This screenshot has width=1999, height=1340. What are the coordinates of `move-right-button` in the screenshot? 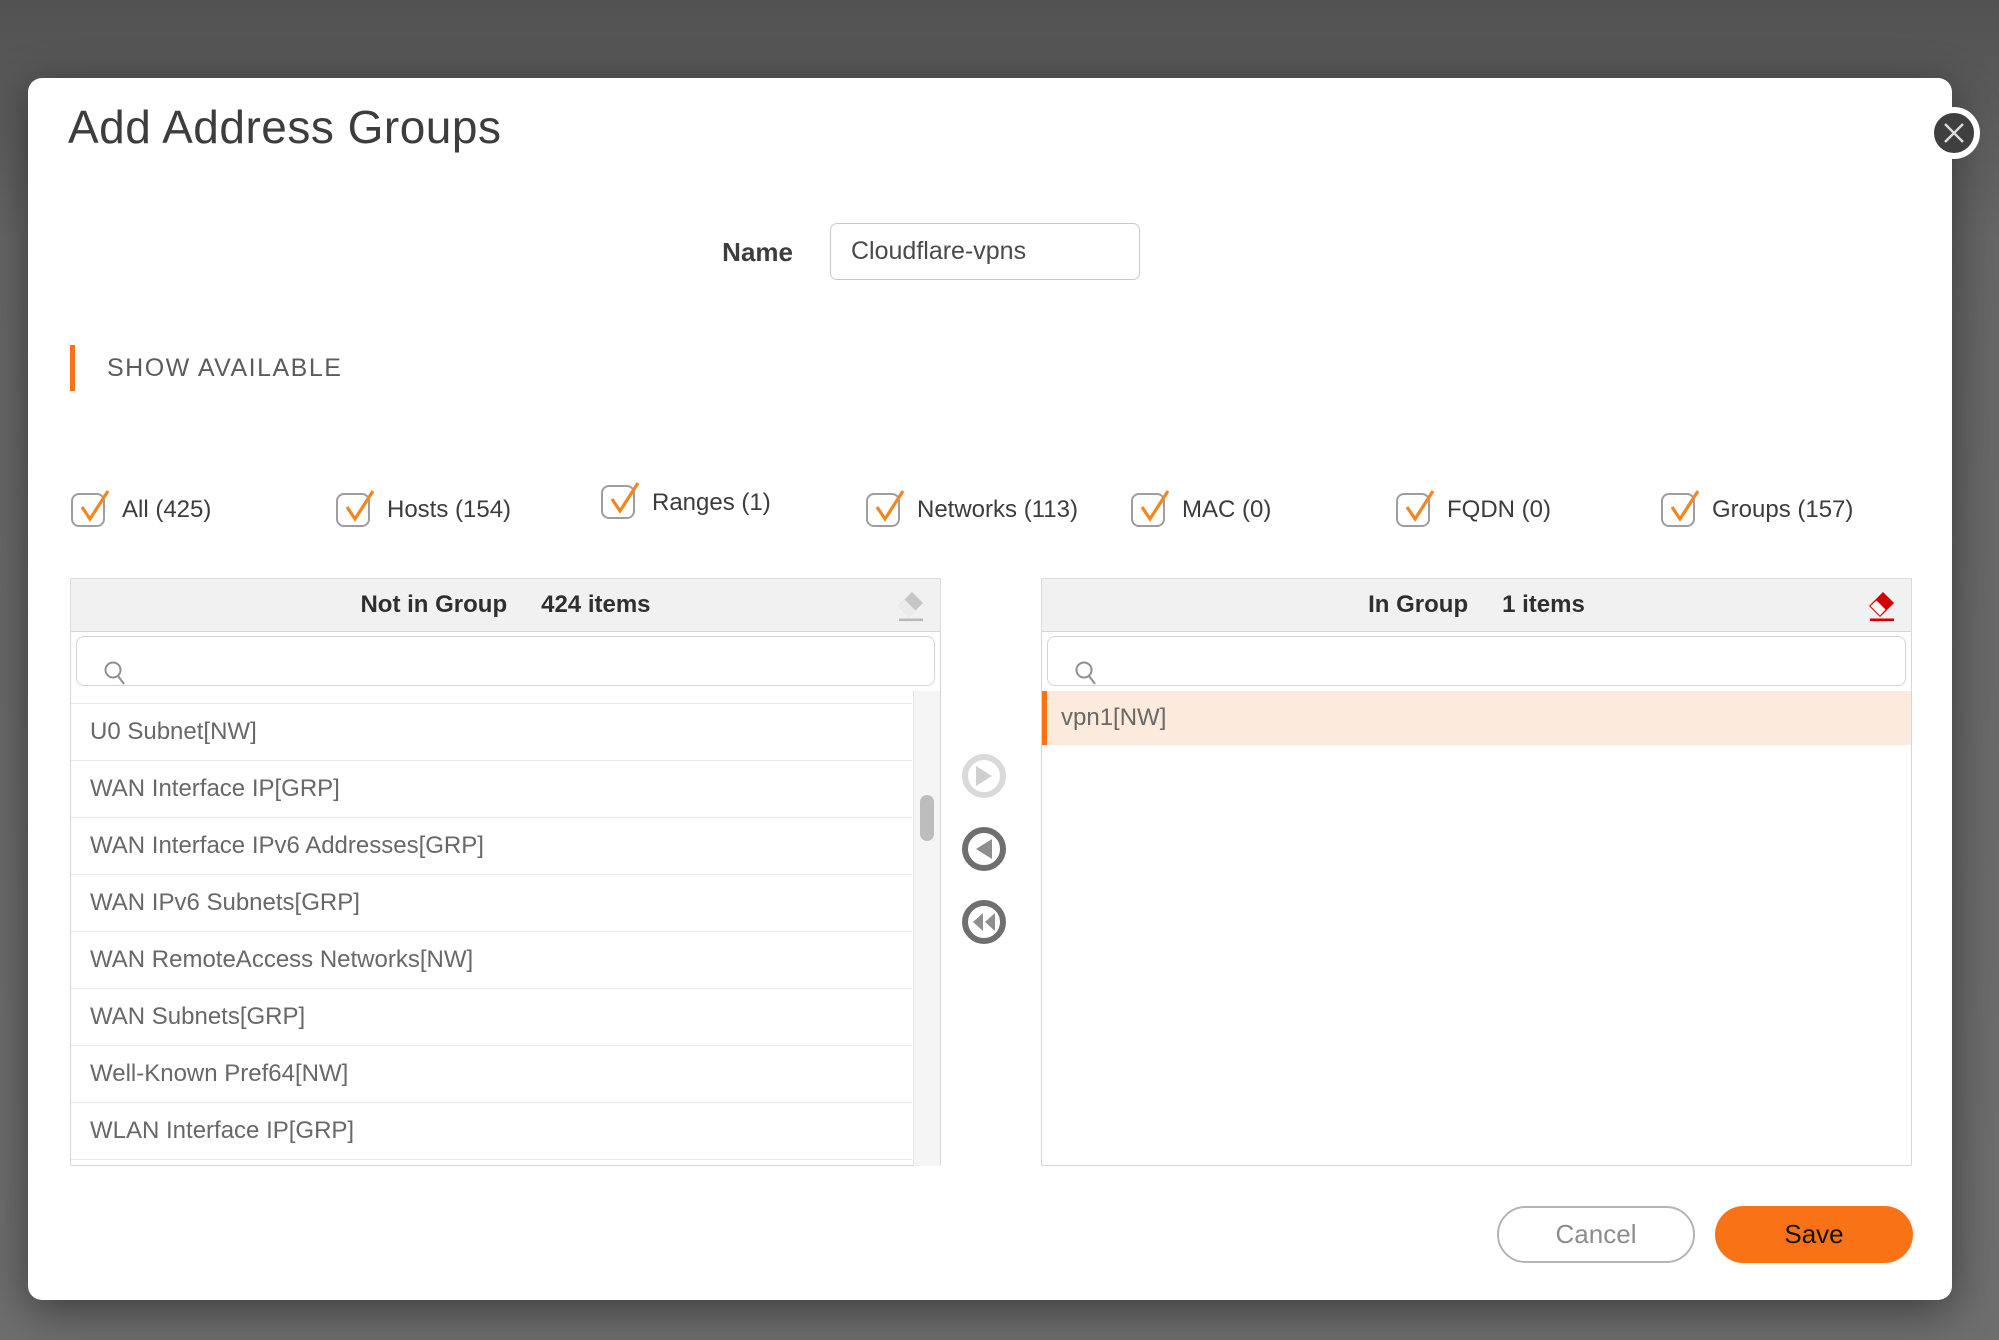 It's located at (984, 776).